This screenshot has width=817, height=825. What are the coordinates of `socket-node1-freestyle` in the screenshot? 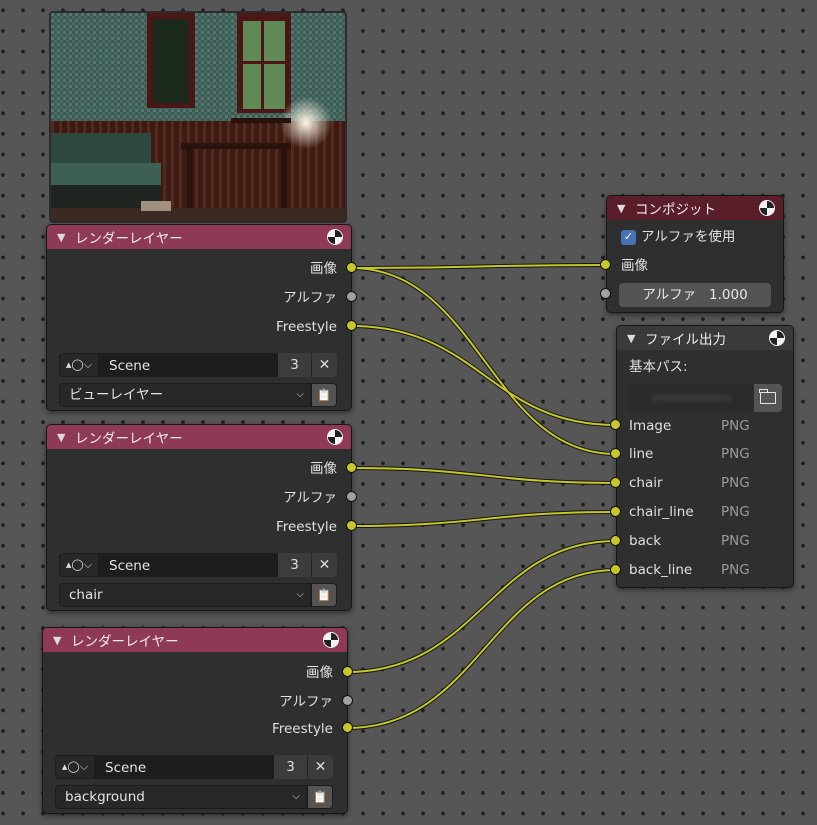 It's located at (351, 325).